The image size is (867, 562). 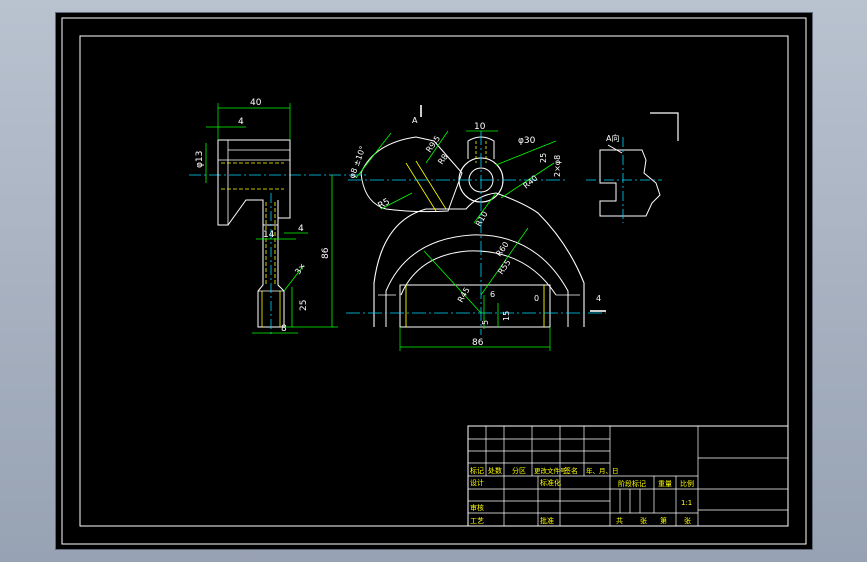 I want to click on tb-sheet-of: 张, so click(x=643, y=520).